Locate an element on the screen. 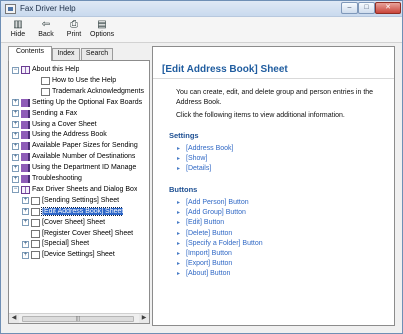 The height and width of the screenshot is (334, 403). tree-item: + Using a Cover Sheet is located at coordinates (54, 125).